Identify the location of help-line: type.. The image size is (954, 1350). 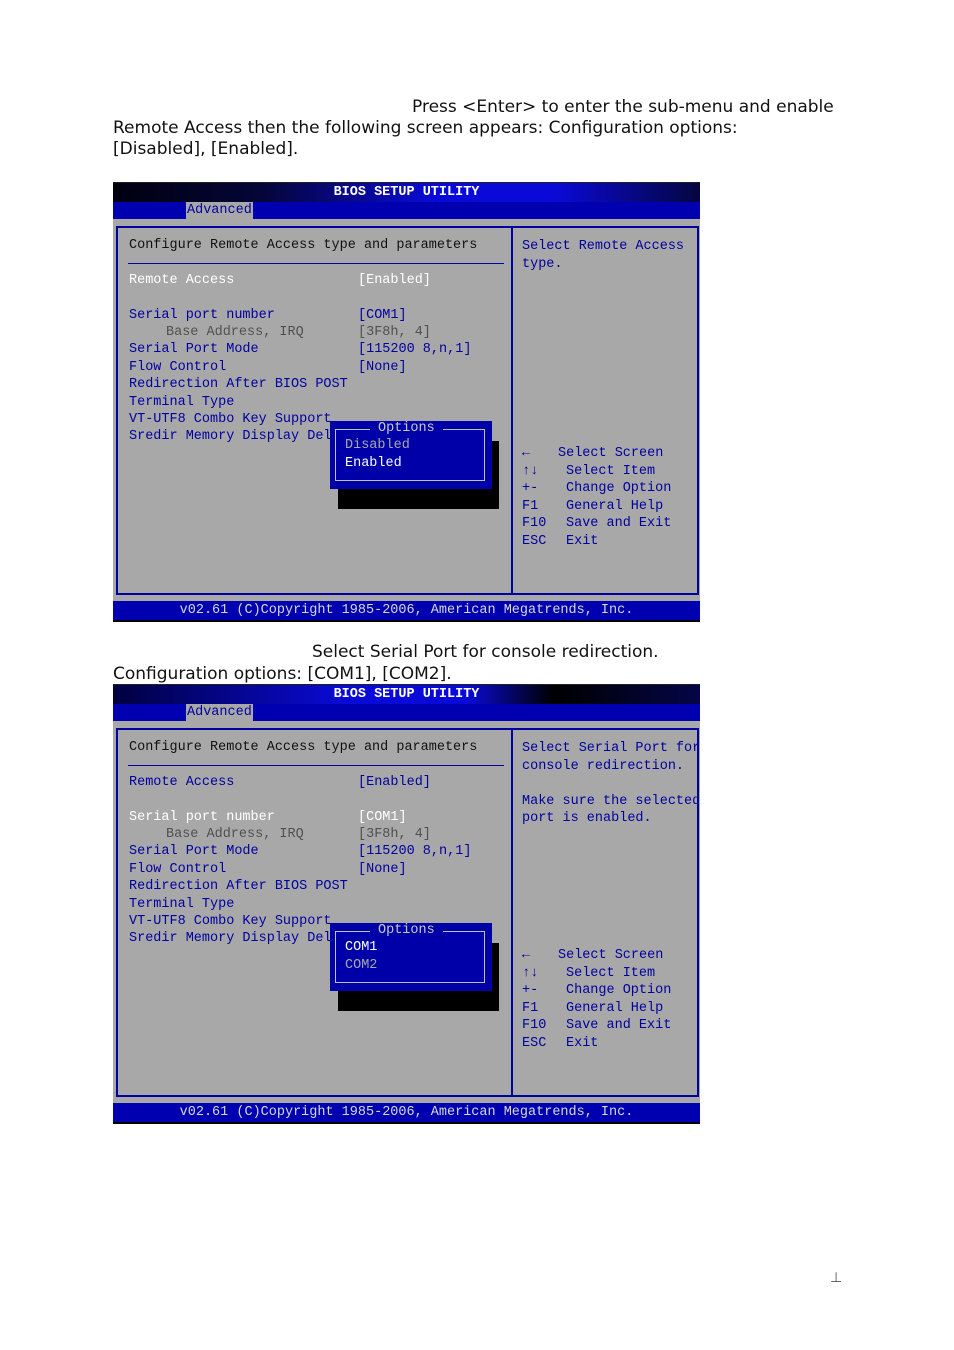
(542, 264).